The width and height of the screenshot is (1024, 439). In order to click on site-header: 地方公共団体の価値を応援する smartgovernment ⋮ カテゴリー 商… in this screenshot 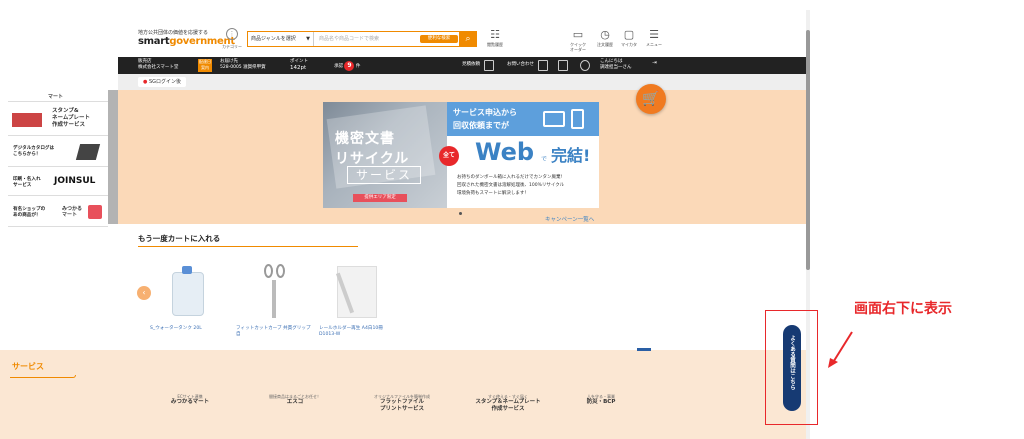, I will do `click(468, 42)`.